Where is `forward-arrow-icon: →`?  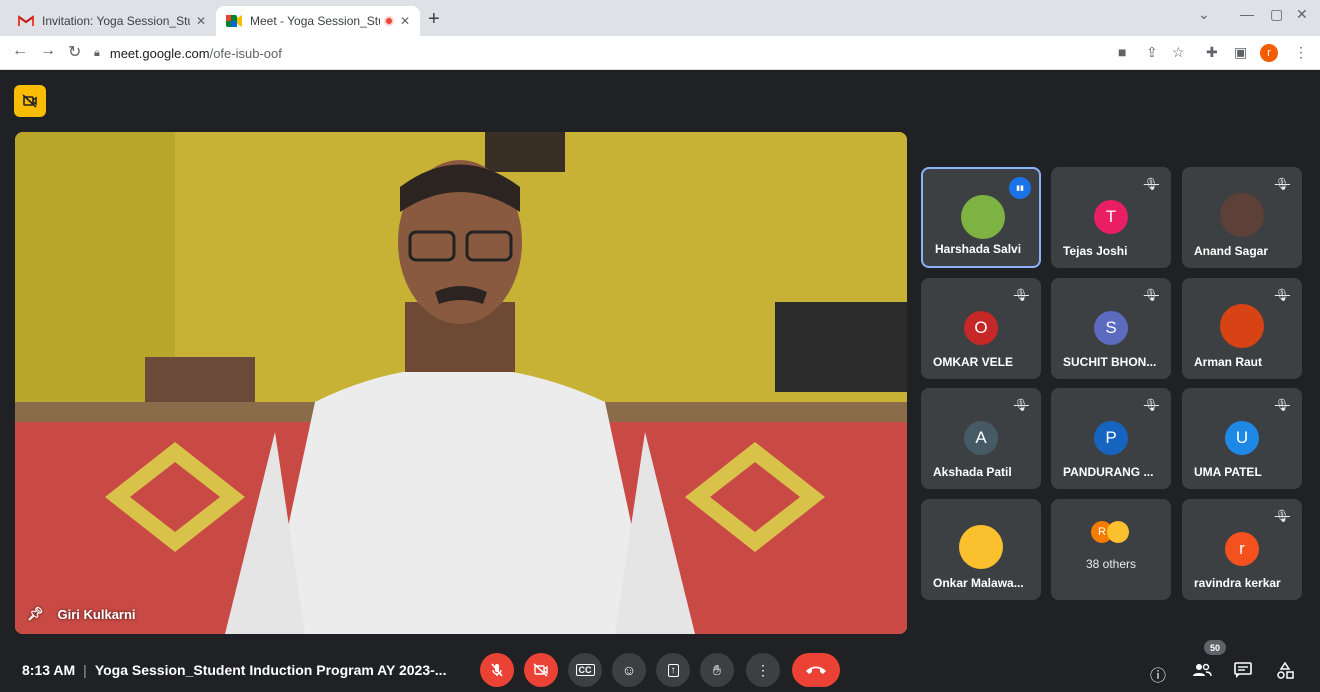
forward-arrow-icon: → is located at coordinates (48, 51).